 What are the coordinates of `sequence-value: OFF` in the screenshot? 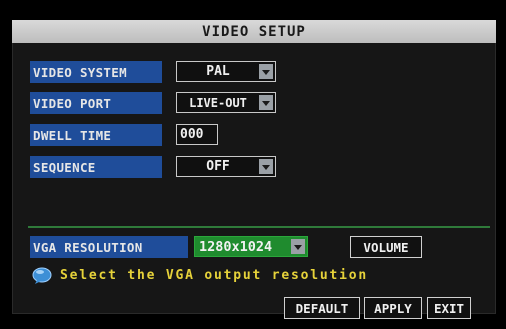 It's located at (218, 166).